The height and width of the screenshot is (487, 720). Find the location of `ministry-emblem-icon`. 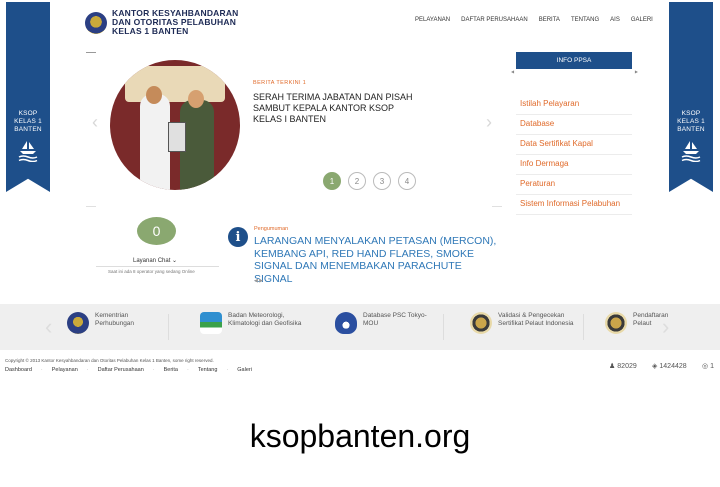

ministry-emblem-icon is located at coordinates (96, 22).